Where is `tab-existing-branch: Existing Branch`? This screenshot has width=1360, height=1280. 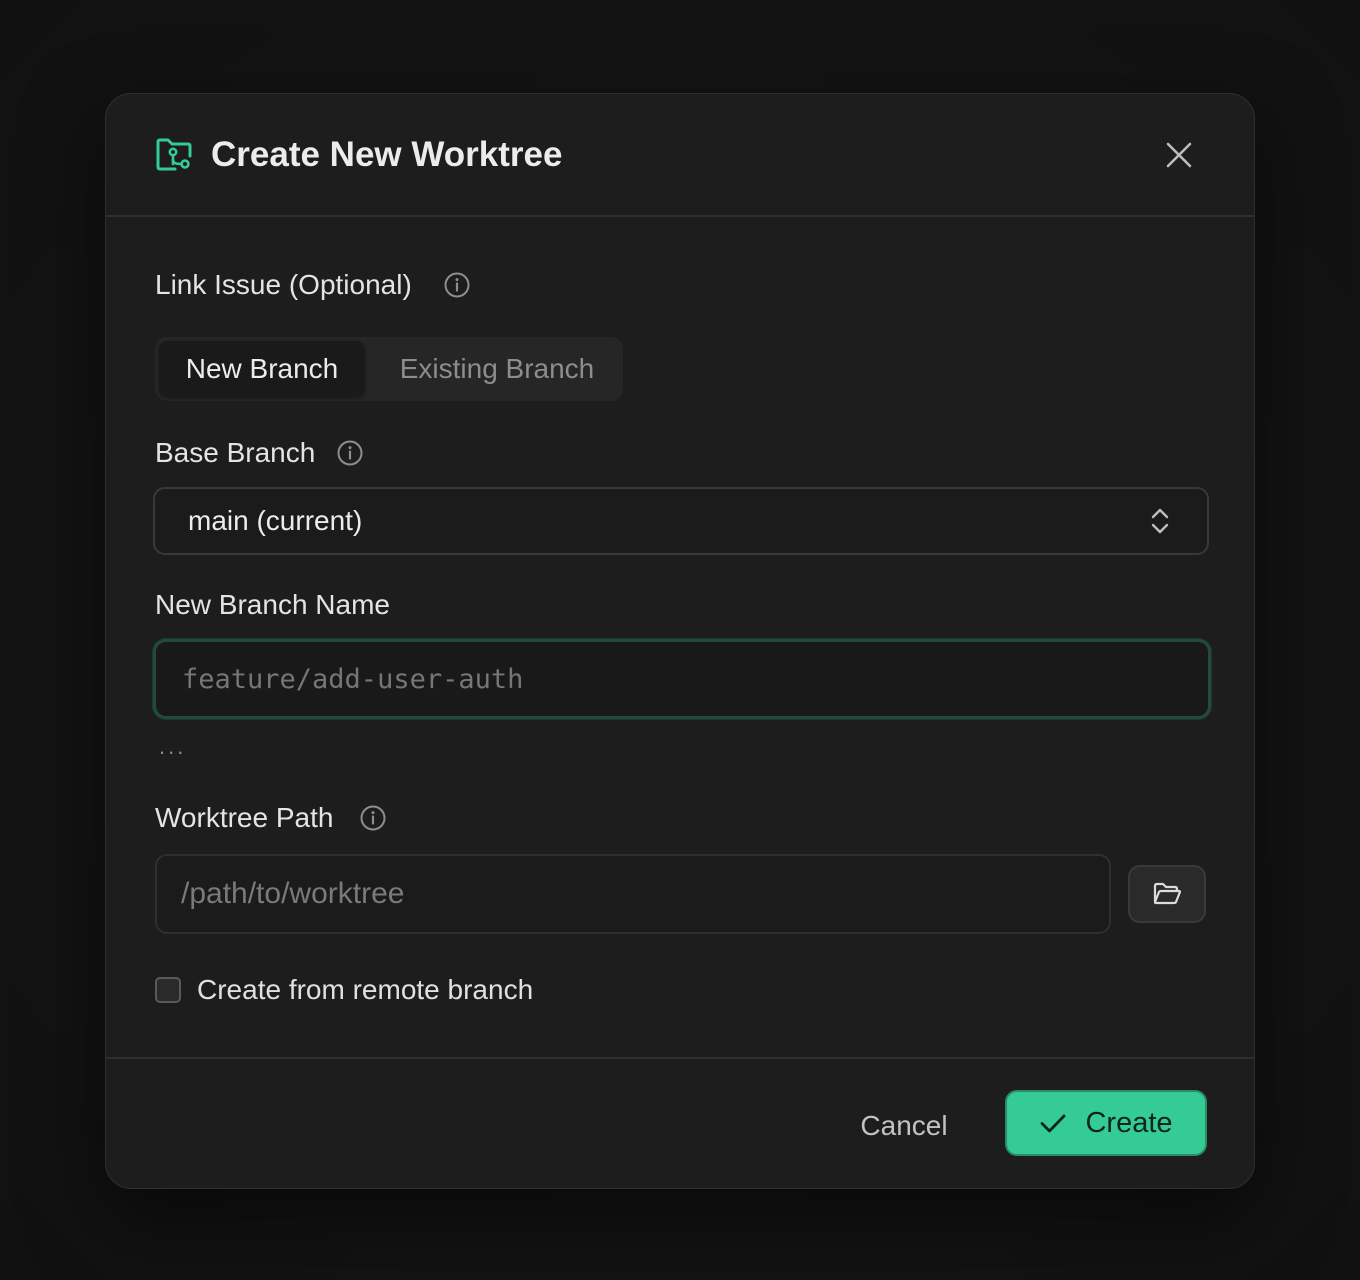 tab-existing-branch: Existing Branch is located at coordinates (497, 369).